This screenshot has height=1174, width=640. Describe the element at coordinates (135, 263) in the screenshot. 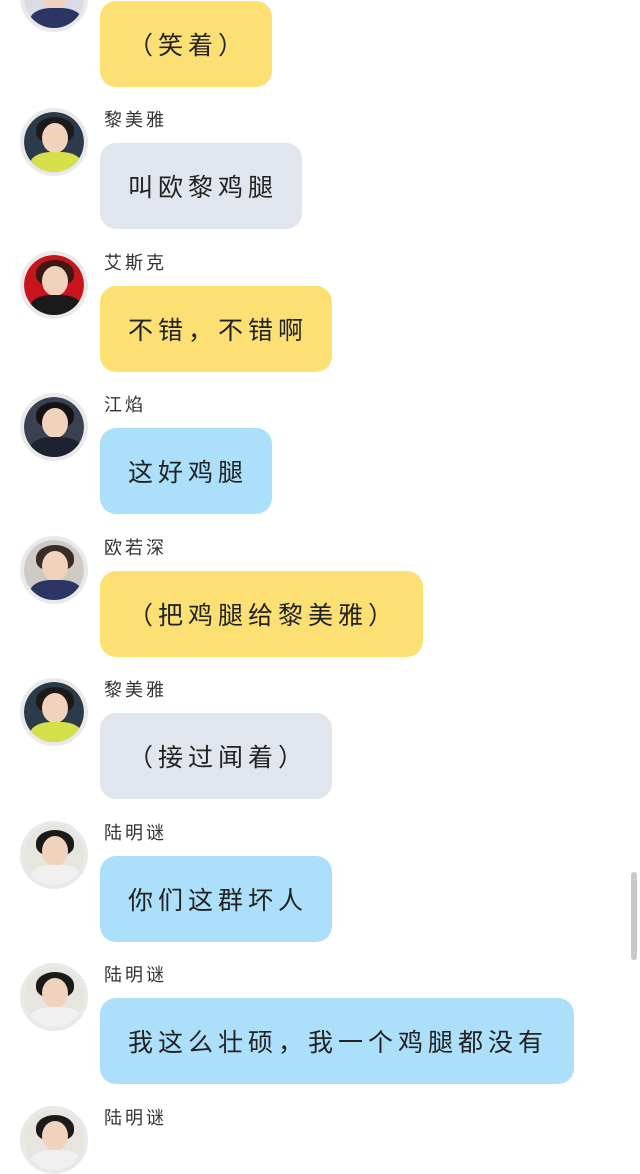

I see `sender-name: 艾斯克` at that location.